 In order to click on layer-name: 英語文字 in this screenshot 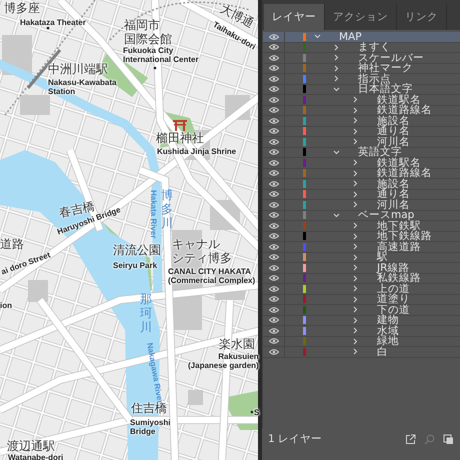, I will do `click(380, 152)`.